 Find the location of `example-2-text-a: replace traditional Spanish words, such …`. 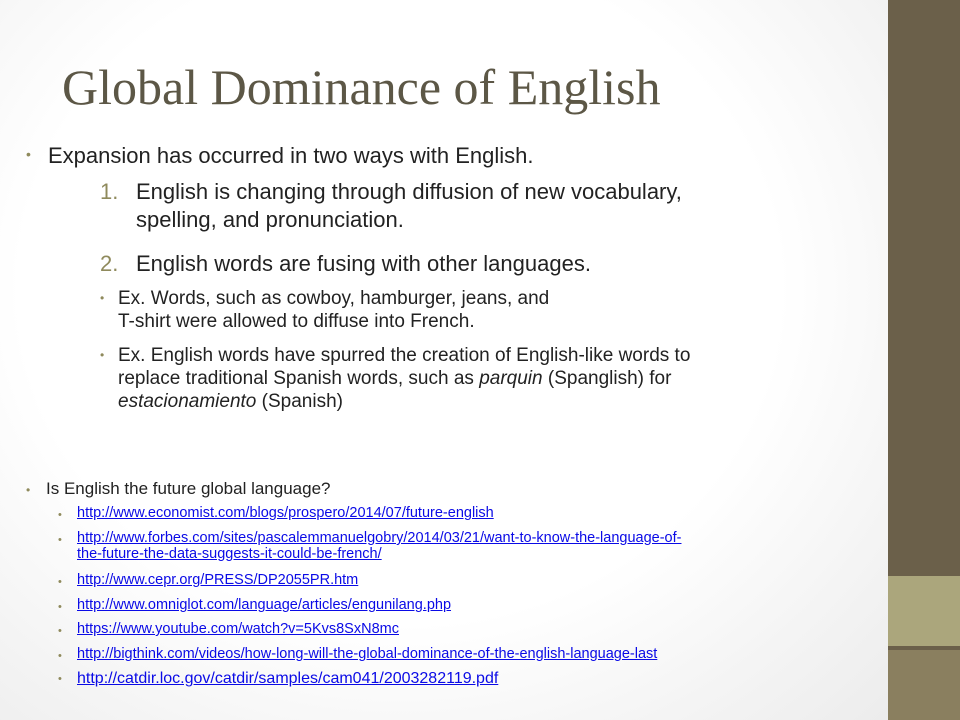

example-2-text-a: replace traditional Spanish words, such … is located at coordinates (299, 378).